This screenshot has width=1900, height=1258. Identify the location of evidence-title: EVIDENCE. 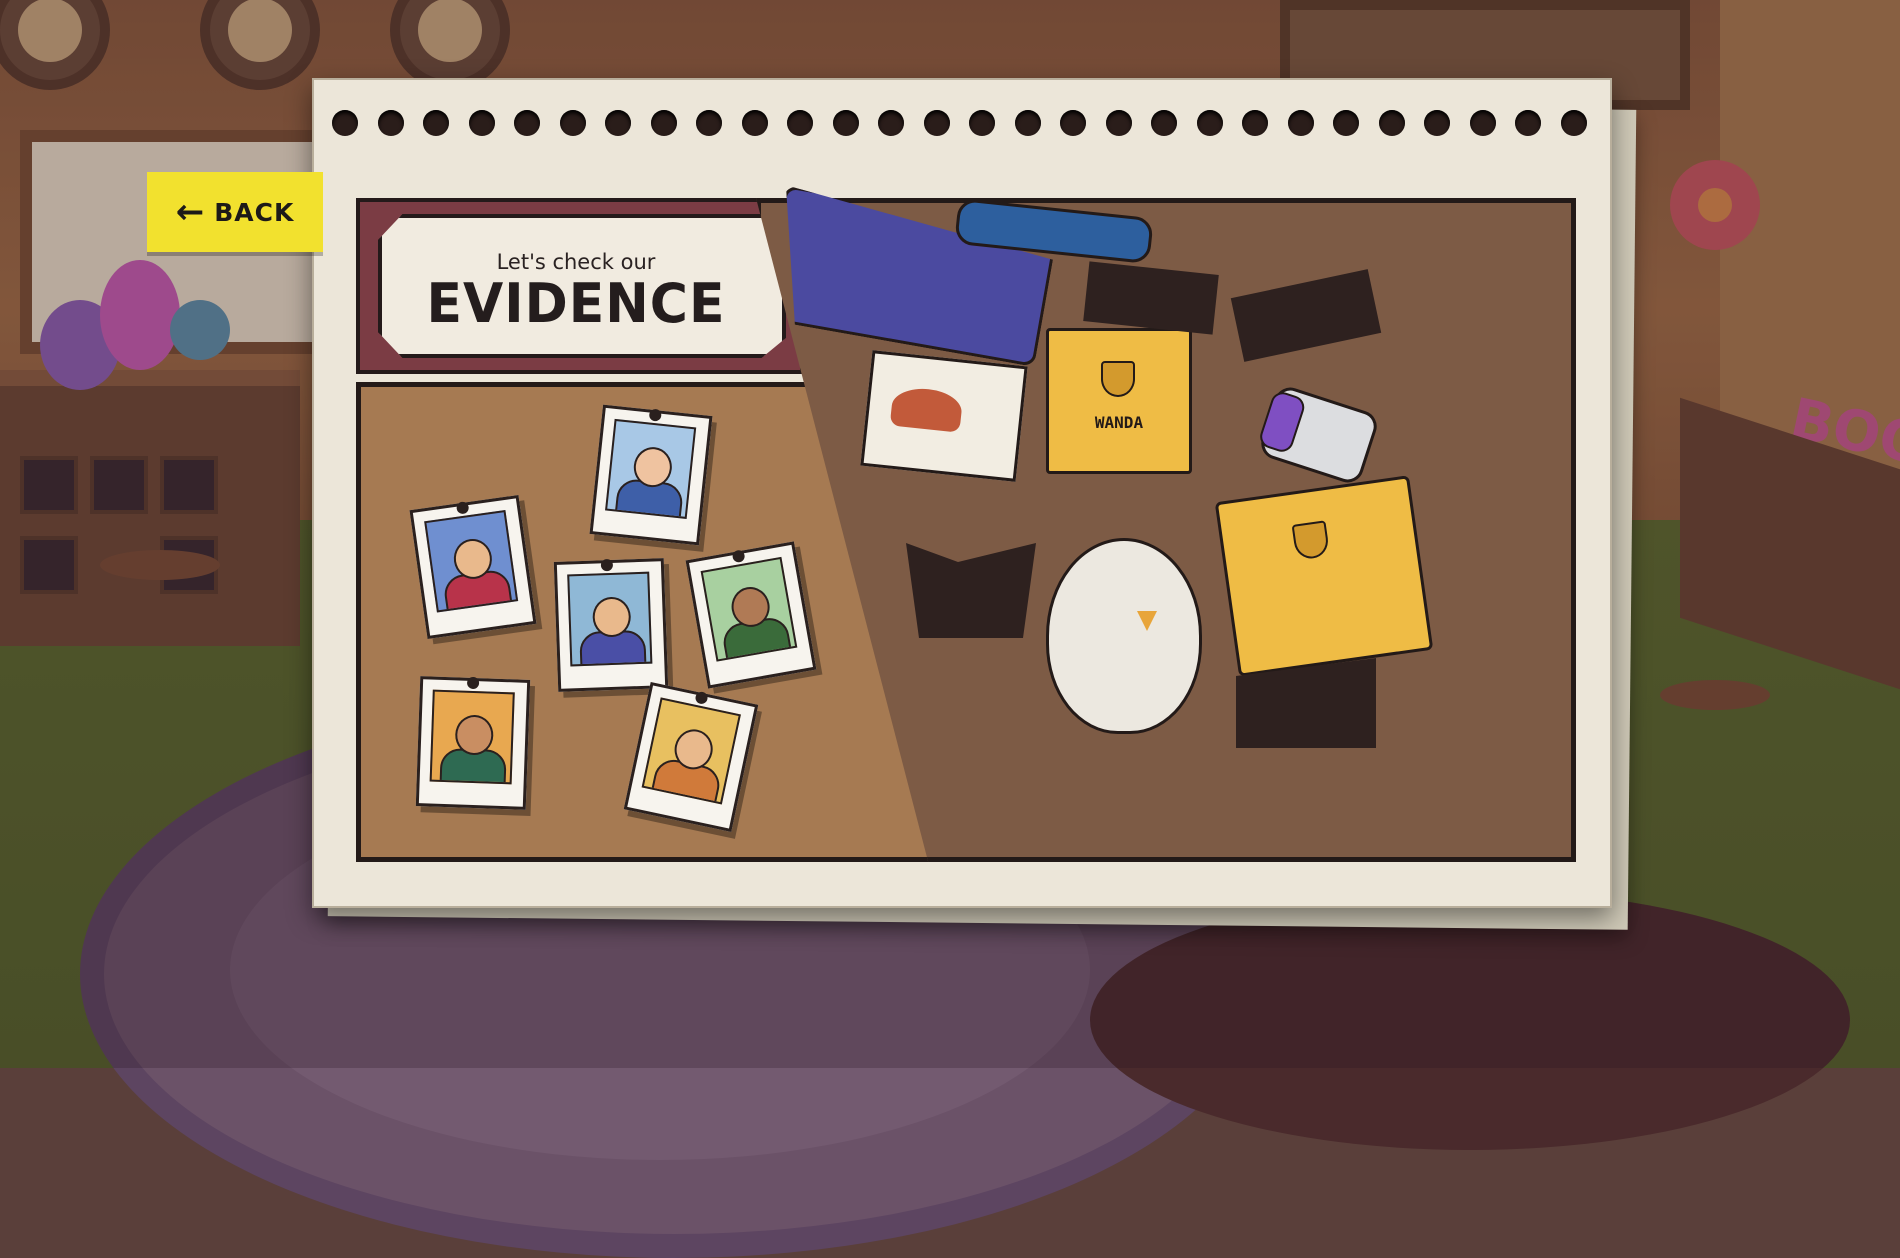
(576, 304).